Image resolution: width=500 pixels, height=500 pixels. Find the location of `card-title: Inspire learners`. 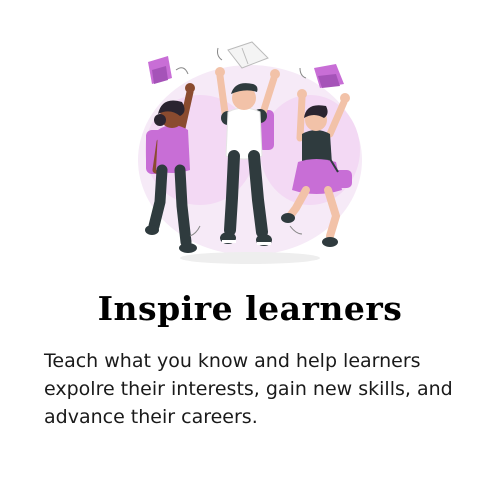

card-title: Inspire learners is located at coordinates (250, 308).